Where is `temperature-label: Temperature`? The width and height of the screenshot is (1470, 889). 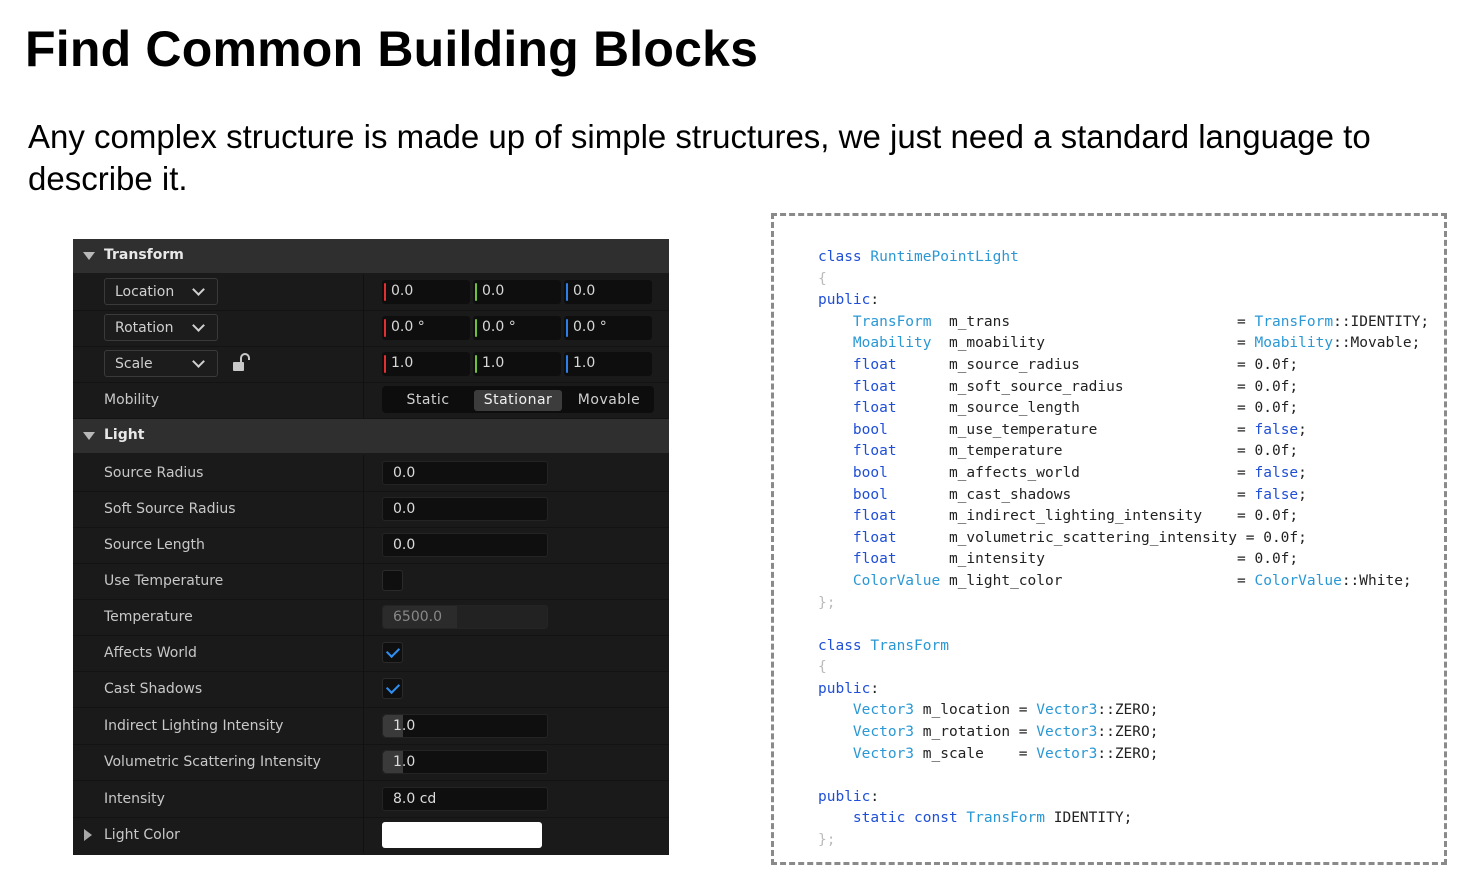 temperature-label: Temperature is located at coordinates (148, 617).